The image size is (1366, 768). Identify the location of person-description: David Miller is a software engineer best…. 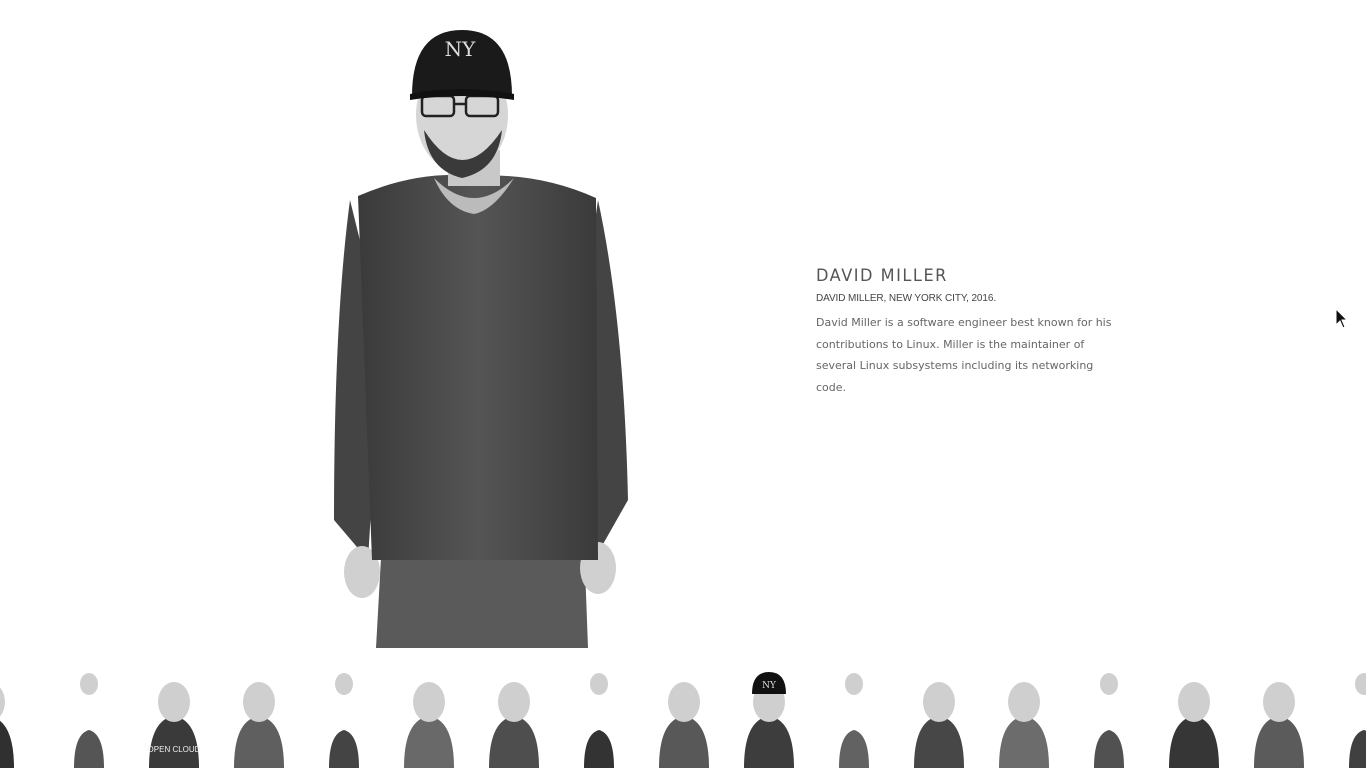
(964, 355).